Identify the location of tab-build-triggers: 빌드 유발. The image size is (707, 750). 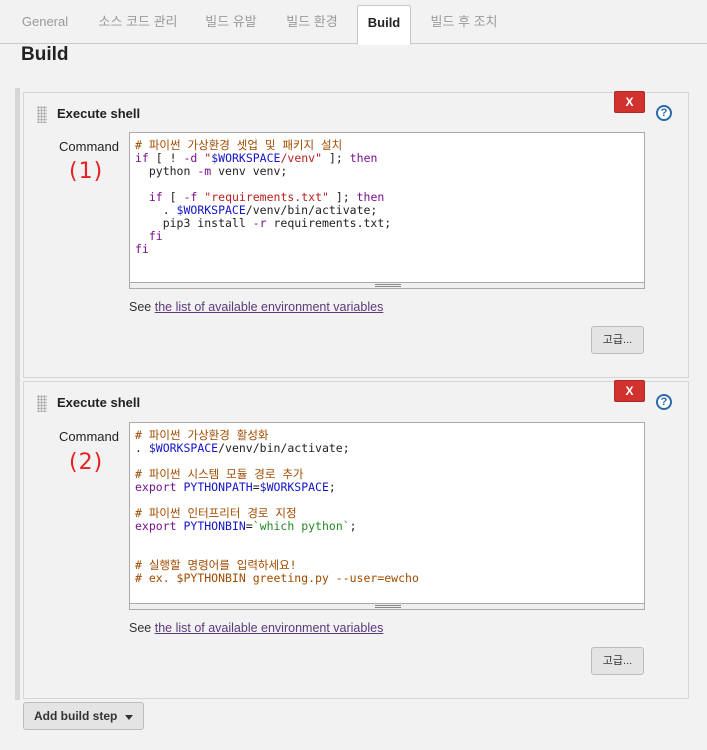
(231, 21).